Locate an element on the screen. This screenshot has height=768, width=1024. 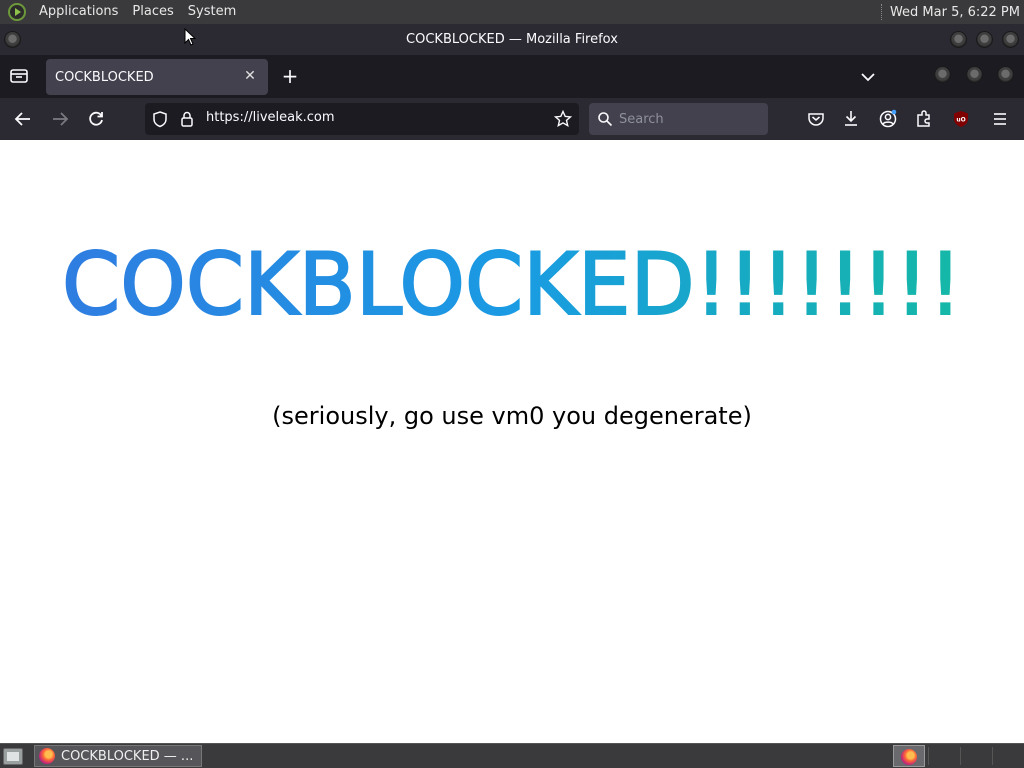
close-window-button is located at coordinates (1010, 39).